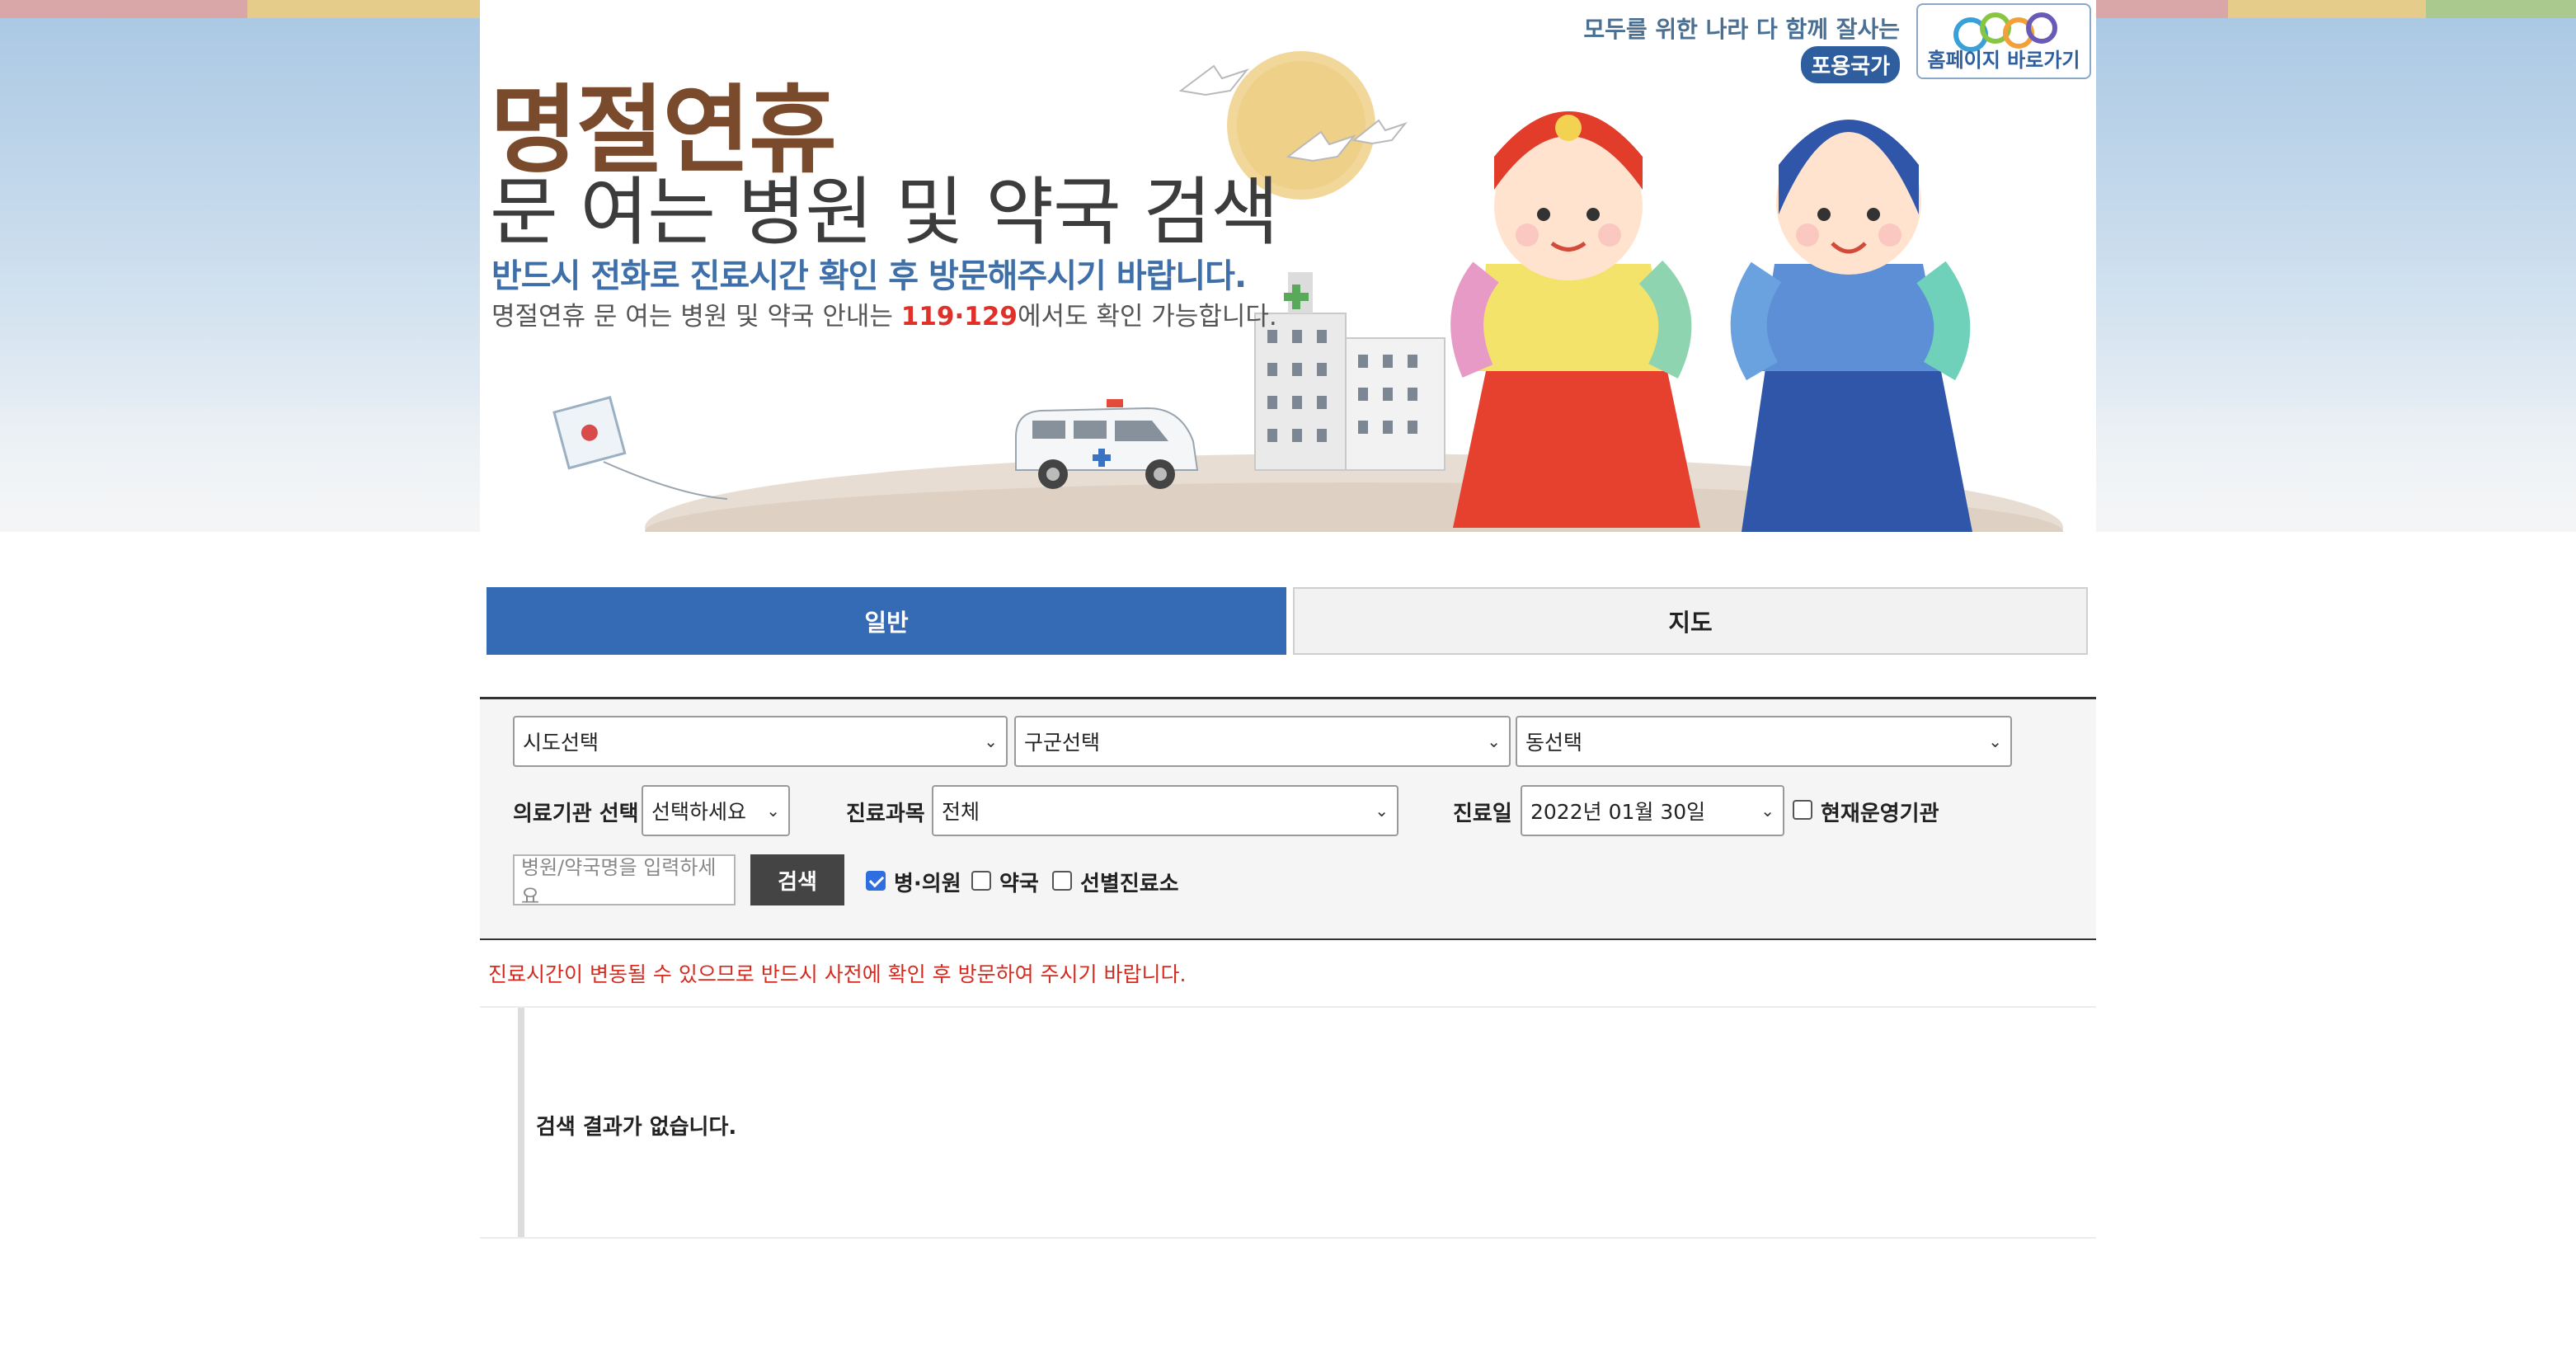 This screenshot has height=1364, width=2576. Describe the element at coordinates (1262, 741) in the screenshot. I see `gugun-select: 구군선택 ⌄` at that location.